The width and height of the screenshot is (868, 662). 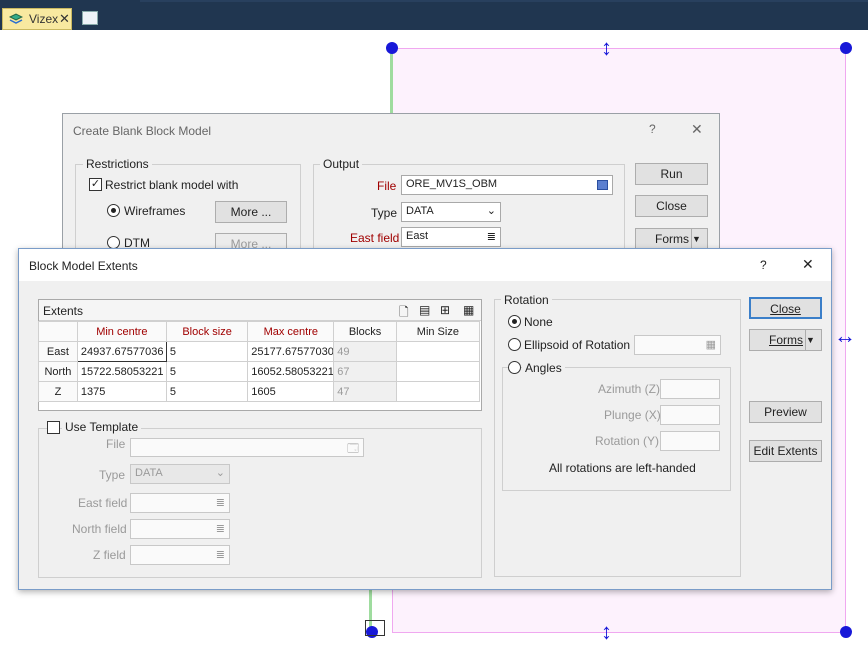 What do you see at coordinates (90, 18) in the screenshot?
I see `folder-icon` at bounding box center [90, 18].